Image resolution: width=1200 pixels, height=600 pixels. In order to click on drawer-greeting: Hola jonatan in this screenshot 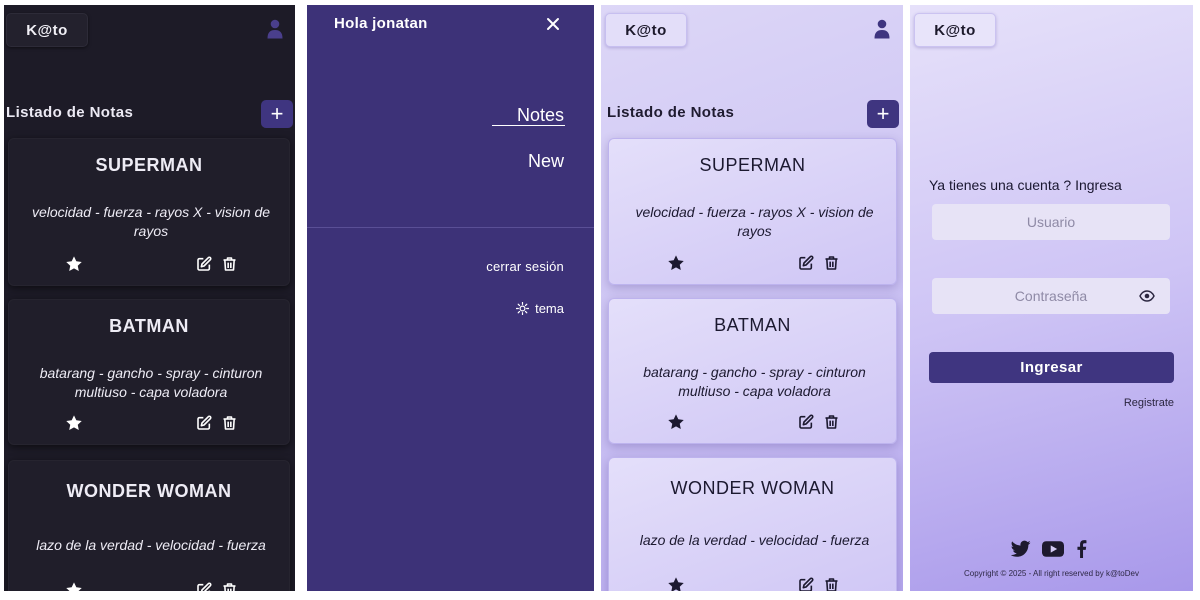, I will do `click(381, 23)`.